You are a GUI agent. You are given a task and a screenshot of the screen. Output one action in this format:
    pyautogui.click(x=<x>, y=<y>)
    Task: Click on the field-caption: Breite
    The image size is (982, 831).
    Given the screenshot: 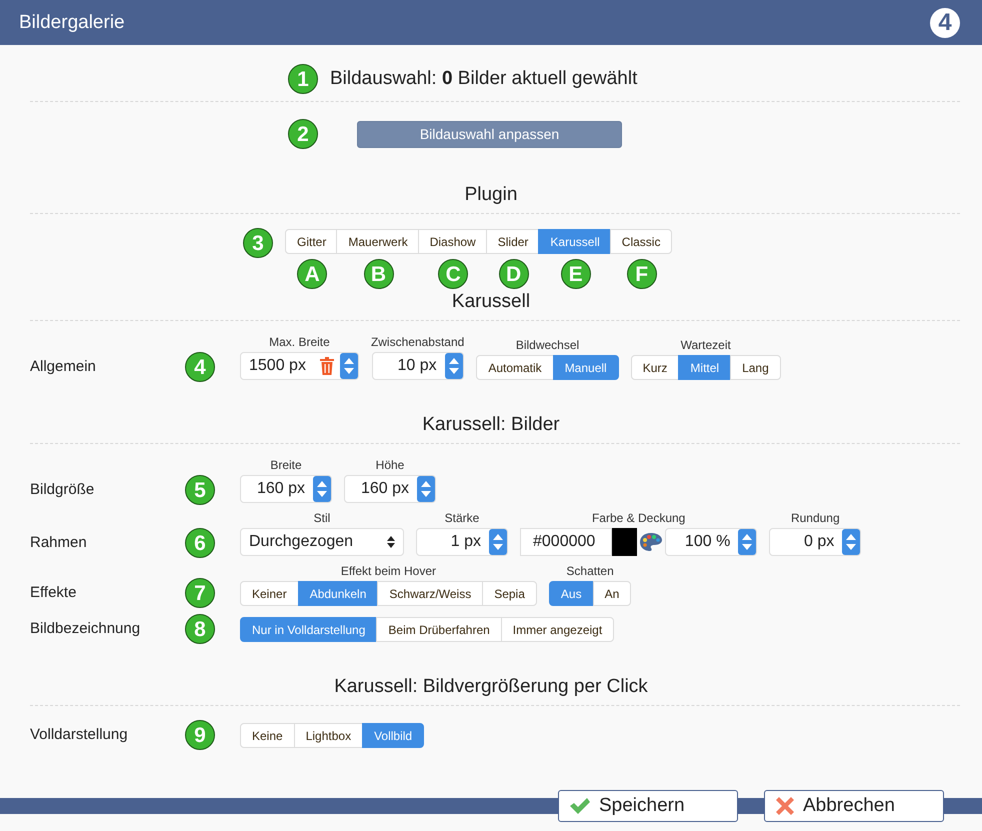 What is the action you would take?
    pyautogui.click(x=286, y=465)
    